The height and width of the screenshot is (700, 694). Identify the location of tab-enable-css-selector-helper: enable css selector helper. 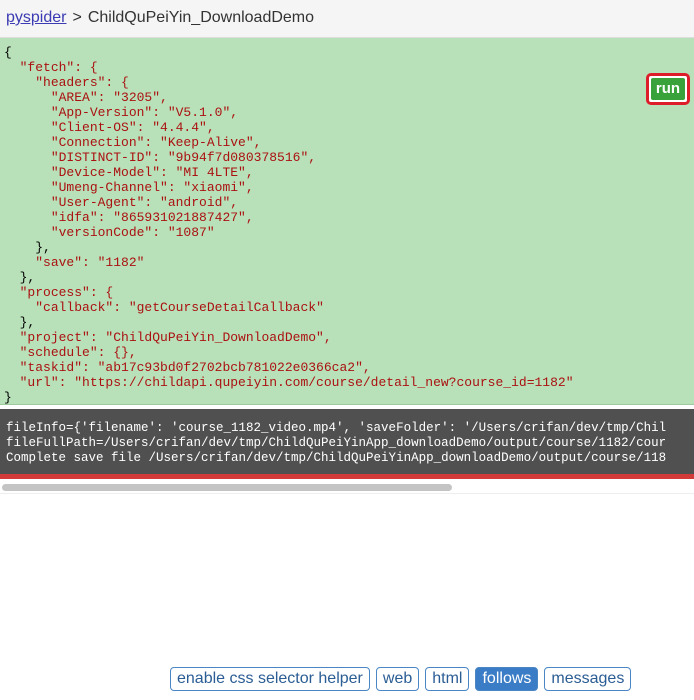
(270, 679).